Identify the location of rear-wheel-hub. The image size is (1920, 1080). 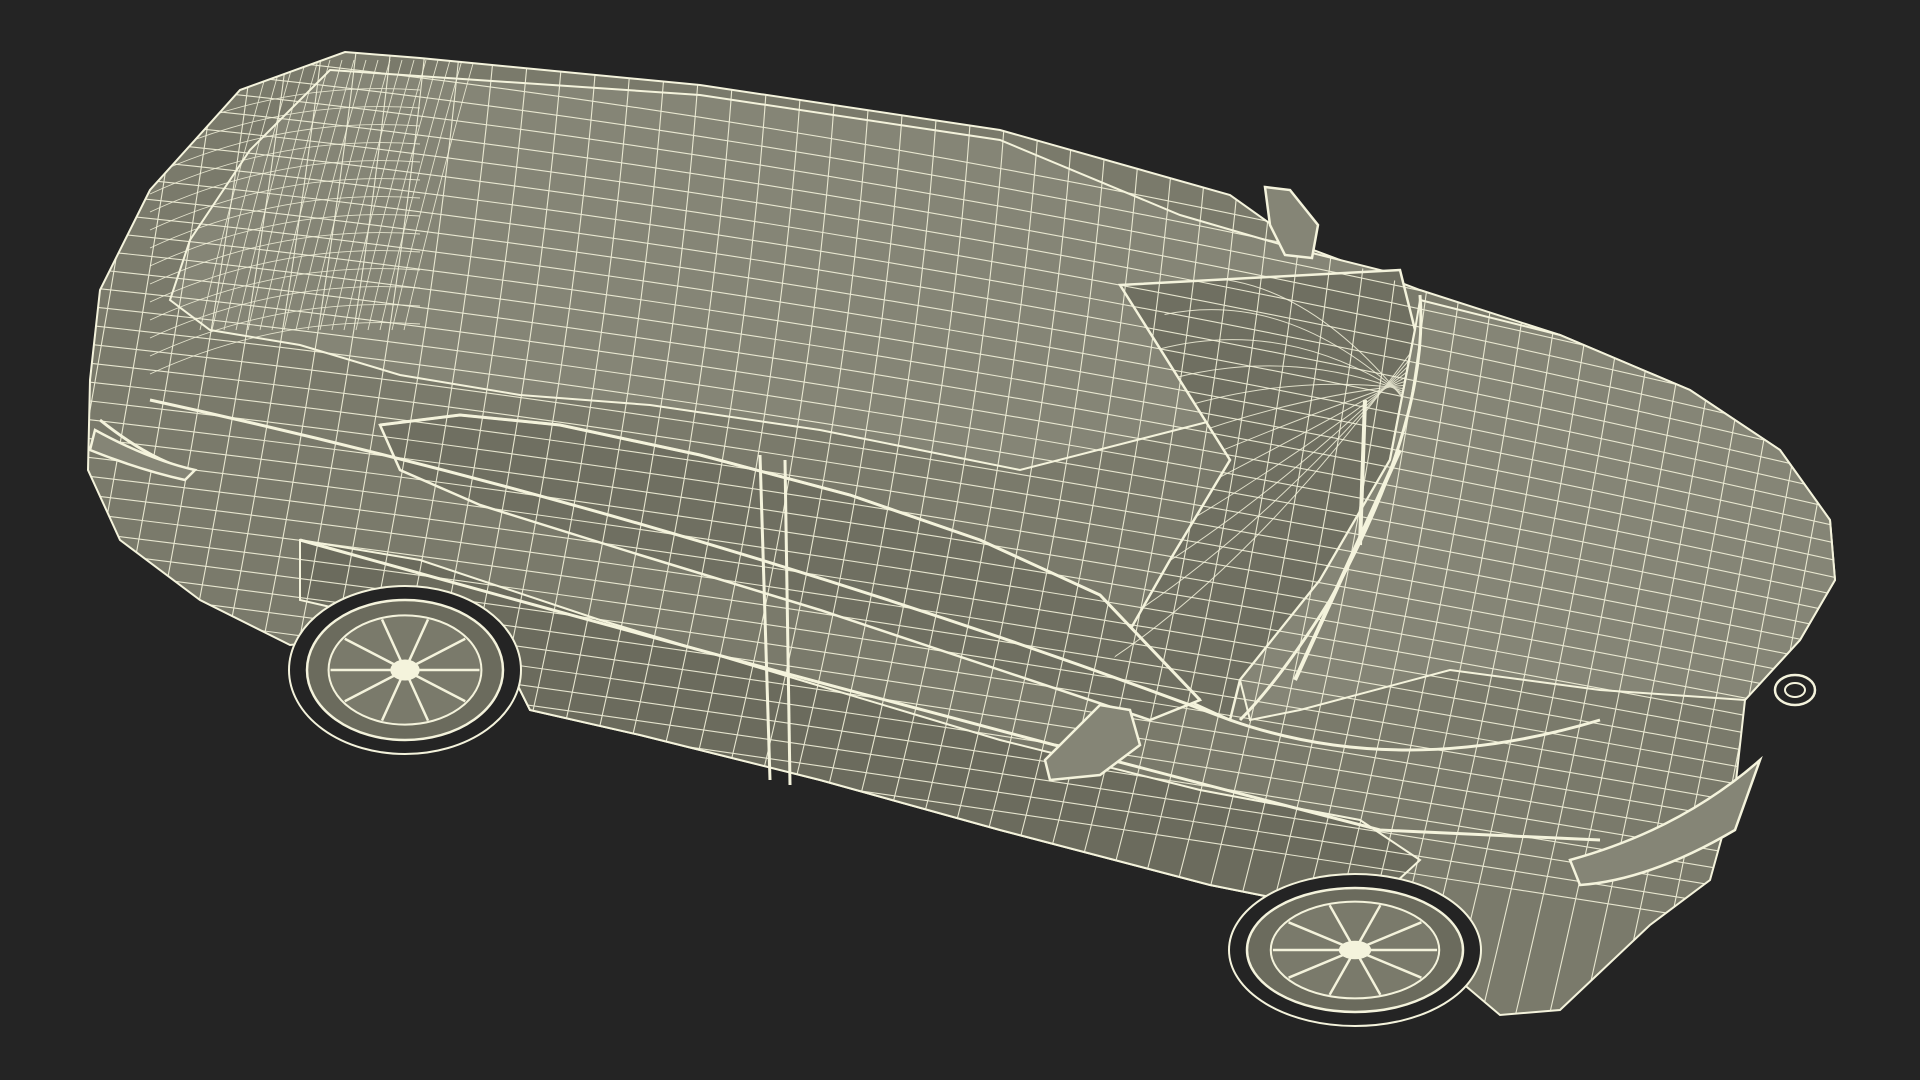
(405, 670).